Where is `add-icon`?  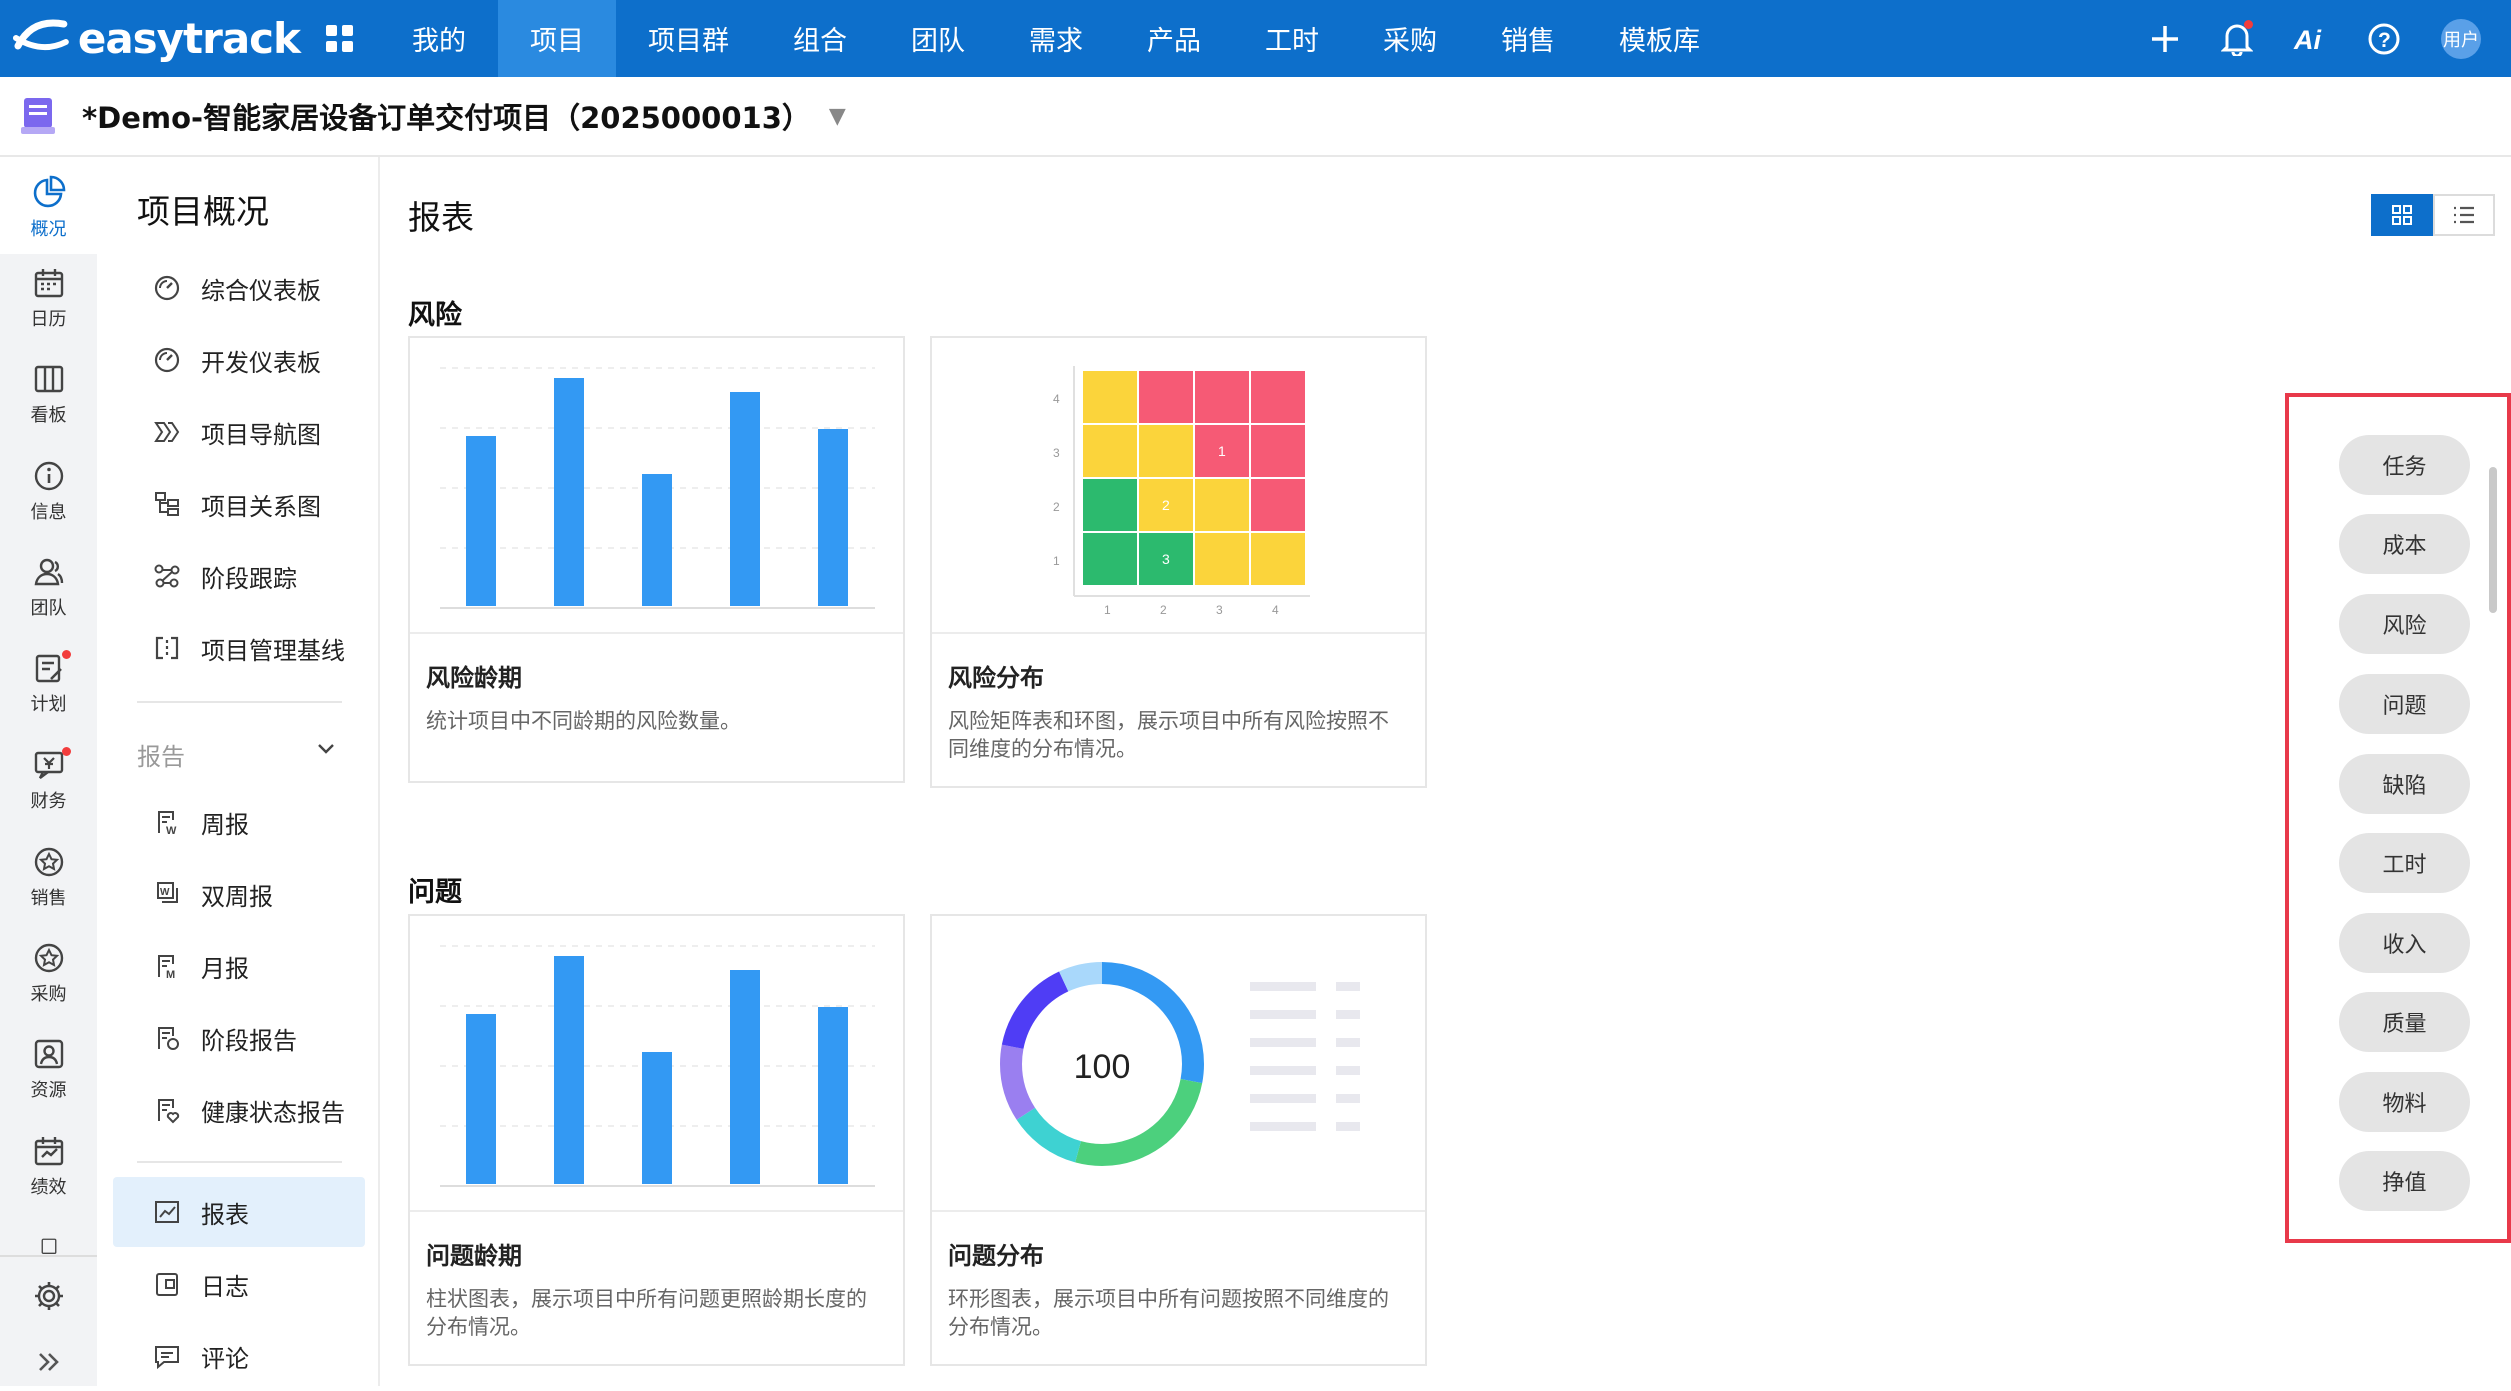 add-icon is located at coordinates (2165, 39).